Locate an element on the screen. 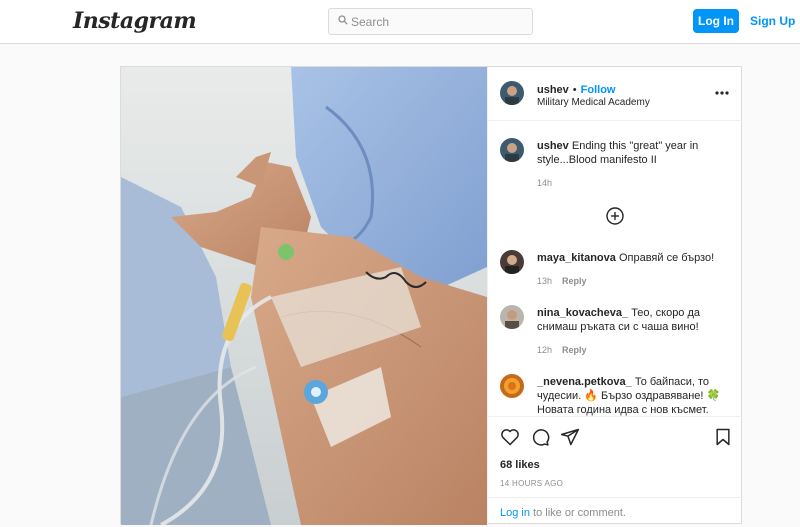  login-prompt: Log in to like or comment. is located at coordinates (615, 511).